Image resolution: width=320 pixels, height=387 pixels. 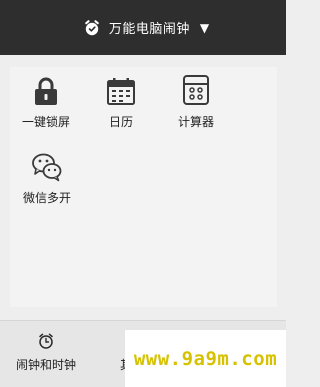 I want to click on calendar-tool: 日历, so click(x=121, y=101).